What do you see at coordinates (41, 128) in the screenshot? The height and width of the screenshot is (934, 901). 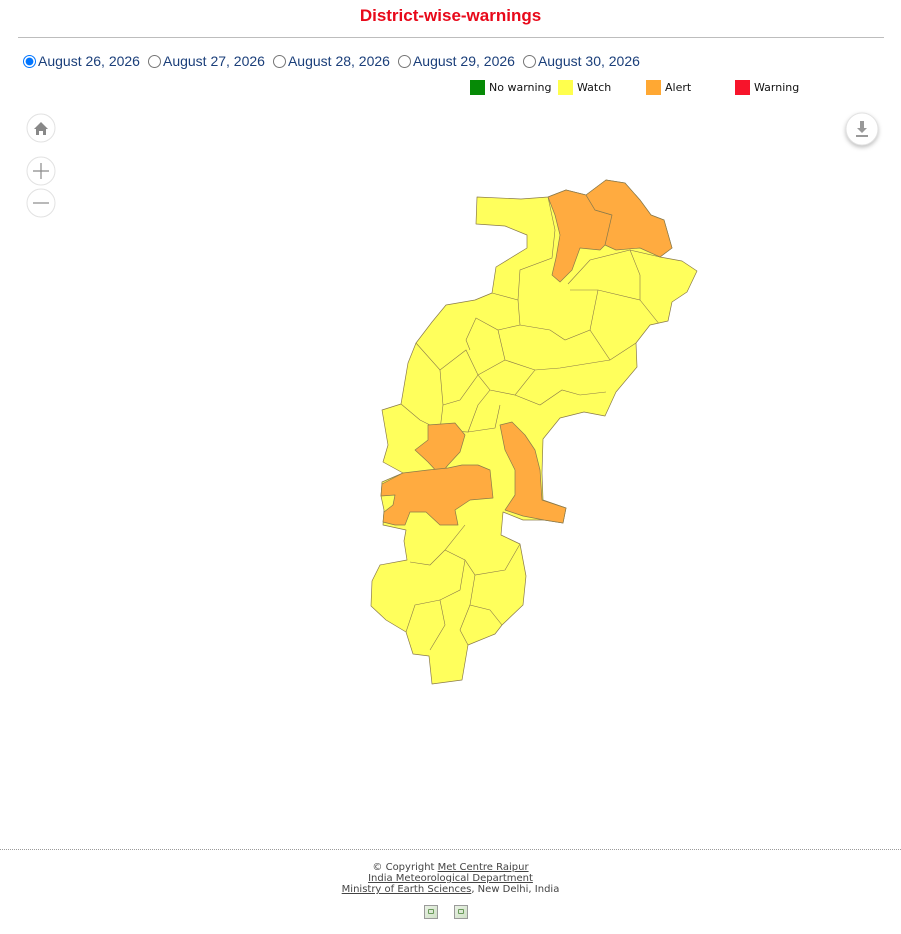 I see `home-button` at bounding box center [41, 128].